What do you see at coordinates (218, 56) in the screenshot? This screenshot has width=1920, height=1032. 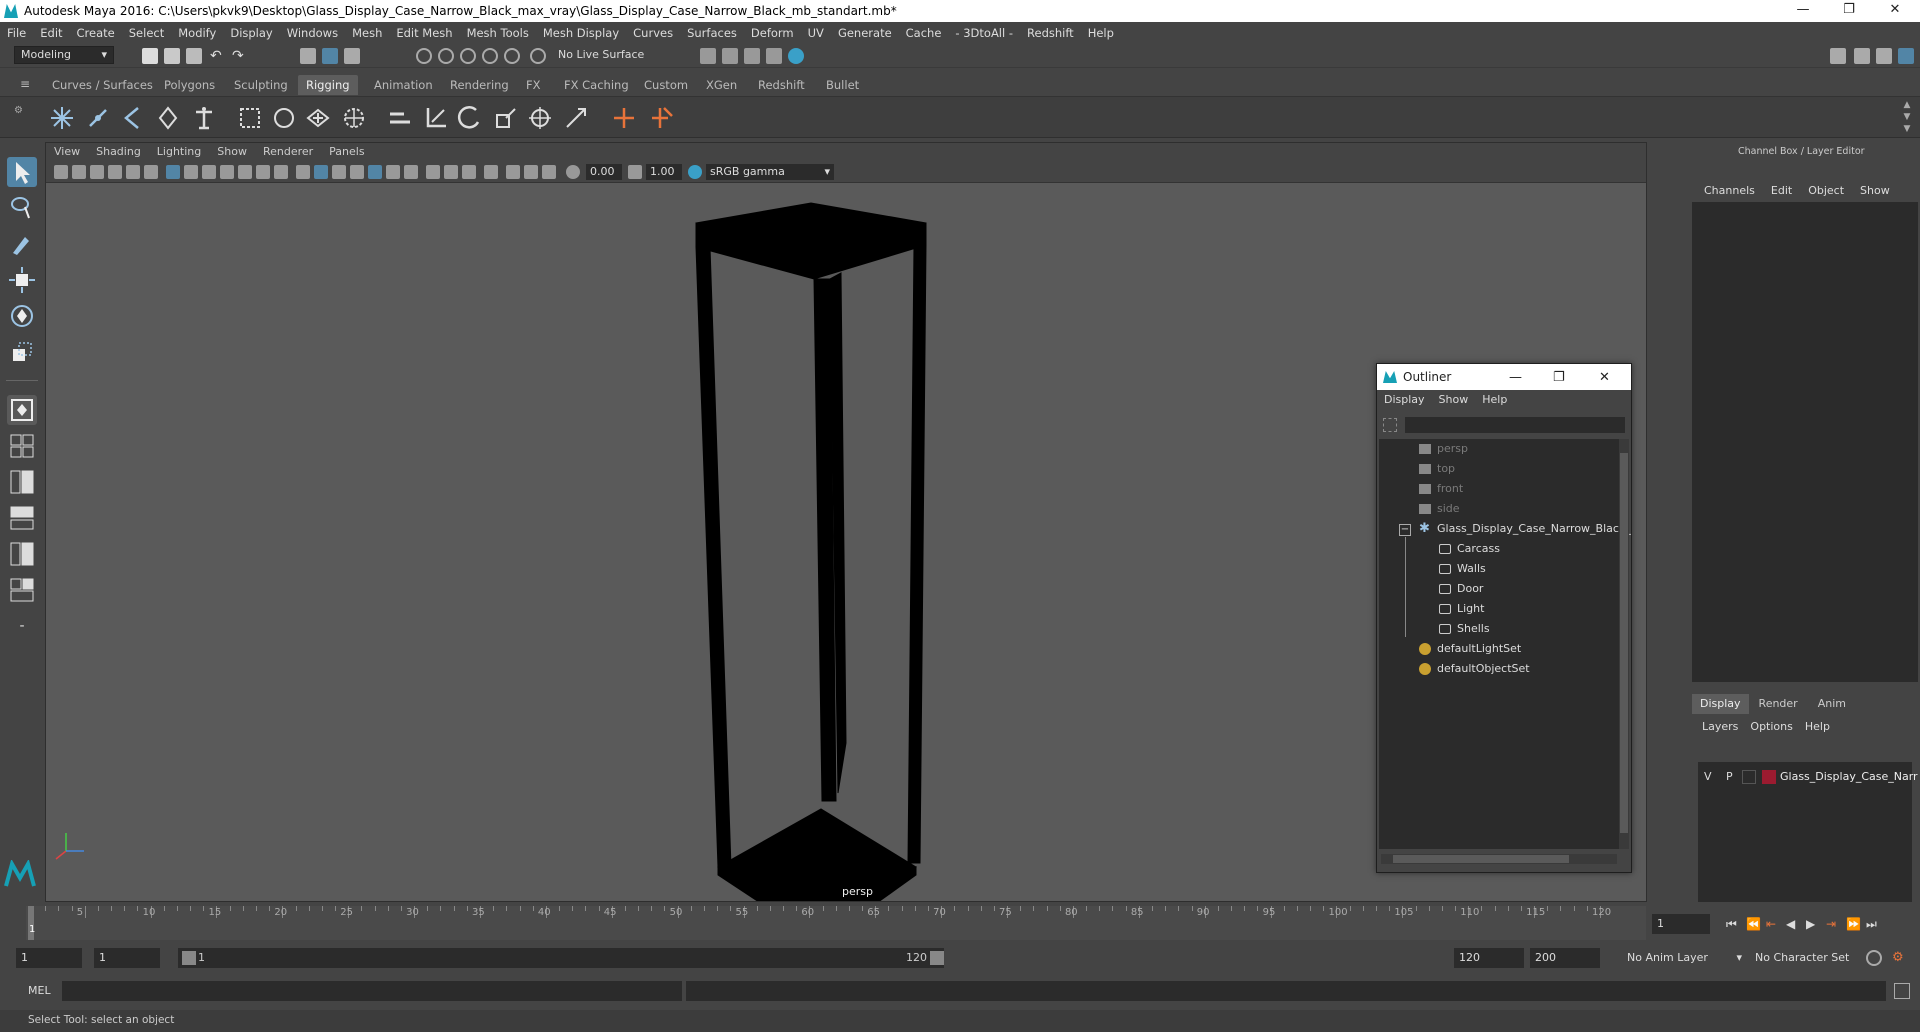 I see `undo-icon: ↶` at bounding box center [218, 56].